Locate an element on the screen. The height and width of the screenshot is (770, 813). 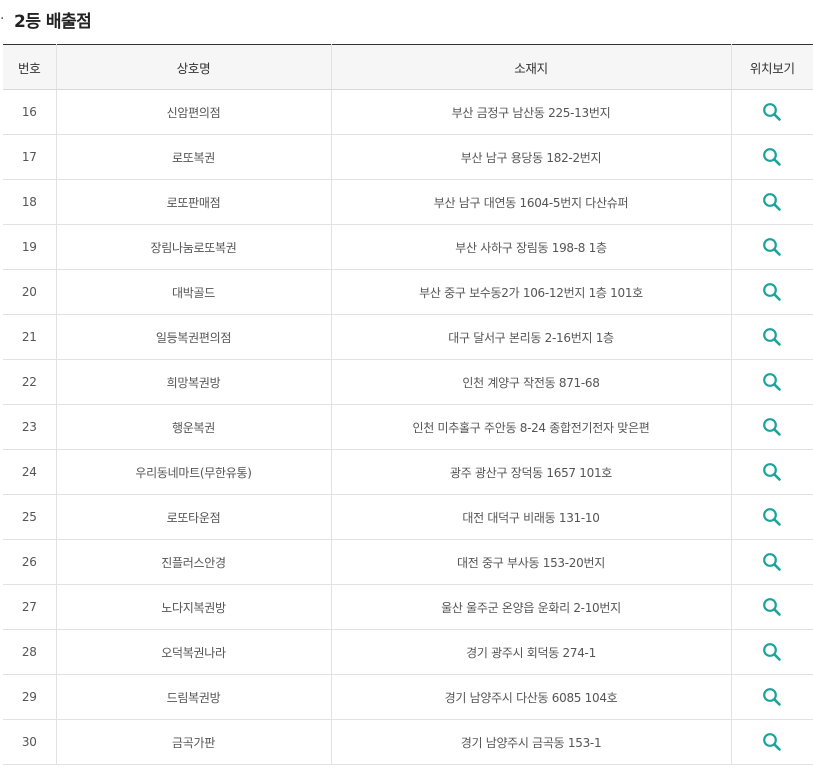
row-number: 28 is located at coordinates (30, 652).